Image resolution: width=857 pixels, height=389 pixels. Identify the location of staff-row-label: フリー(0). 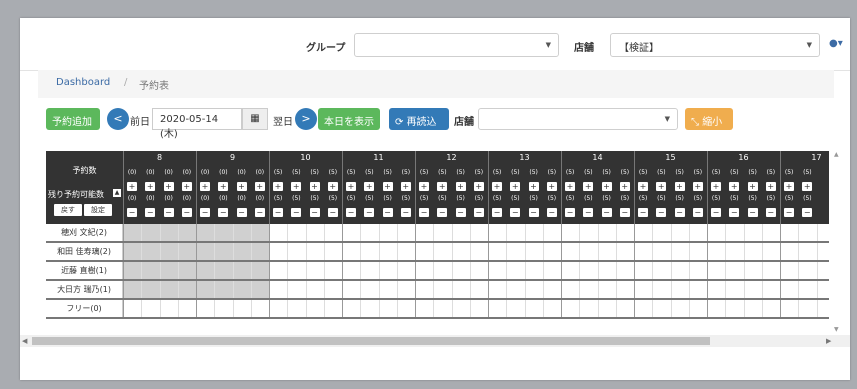
(84, 309).